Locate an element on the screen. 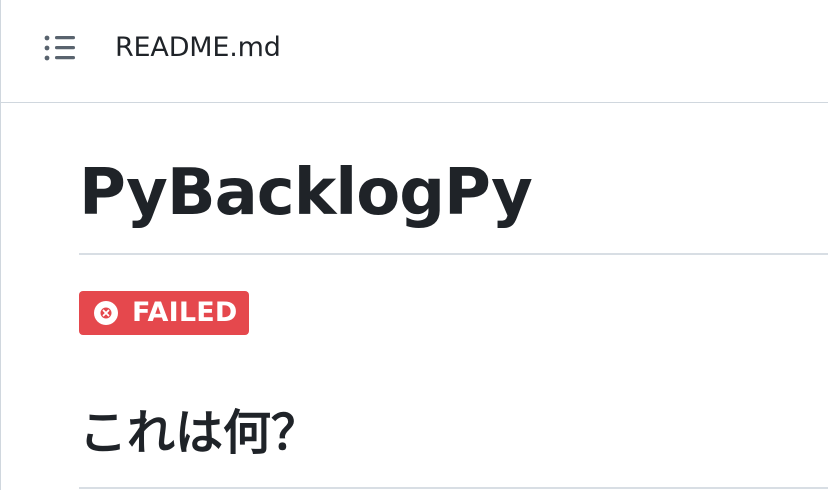  list-unordered-icon is located at coordinates (59, 48).